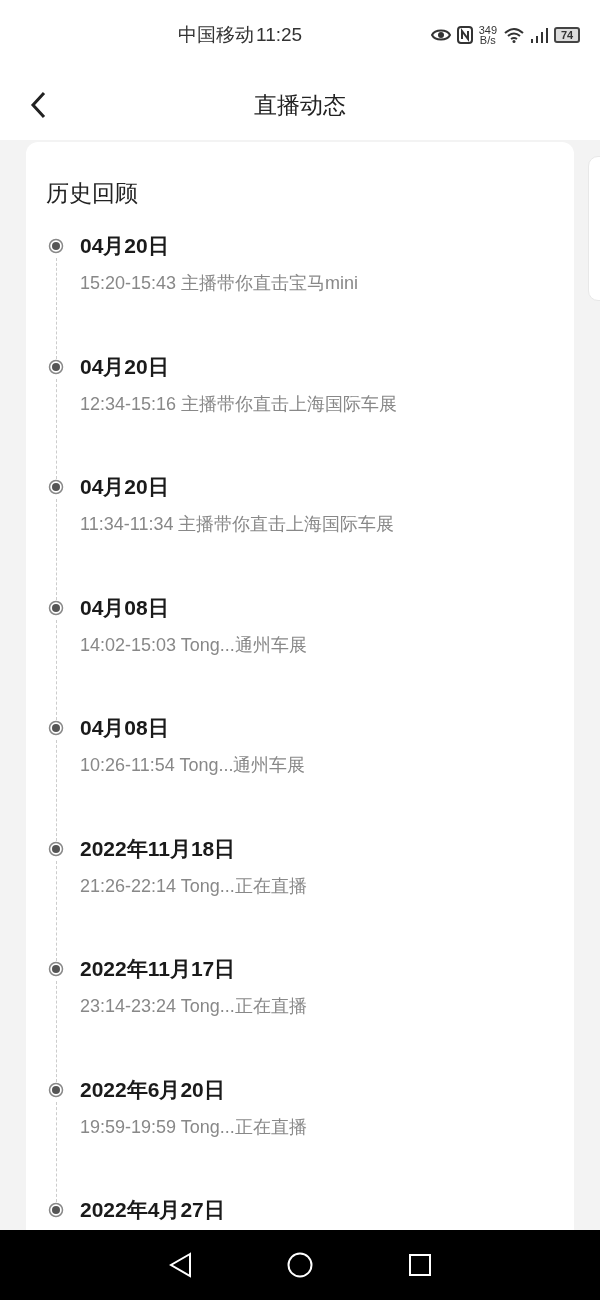  I want to click on nfc-icon, so click(464, 35).